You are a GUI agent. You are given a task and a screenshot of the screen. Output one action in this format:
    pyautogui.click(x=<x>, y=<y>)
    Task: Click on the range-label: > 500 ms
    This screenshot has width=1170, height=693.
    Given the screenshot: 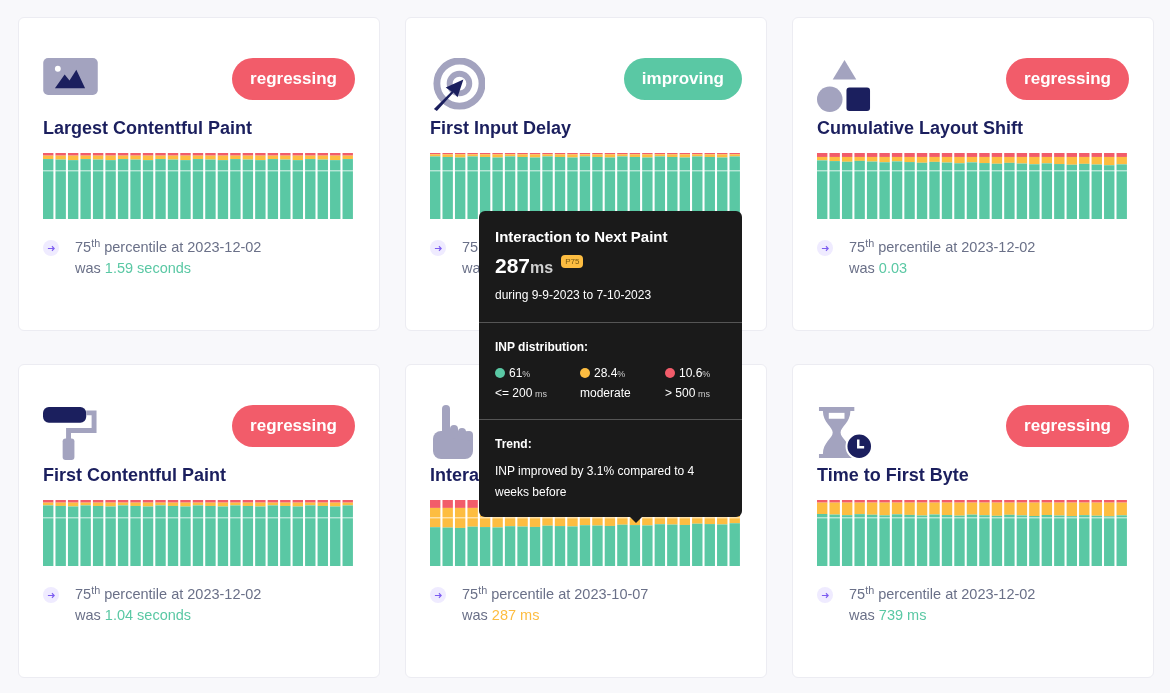 What is the action you would take?
    pyautogui.click(x=688, y=393)
    